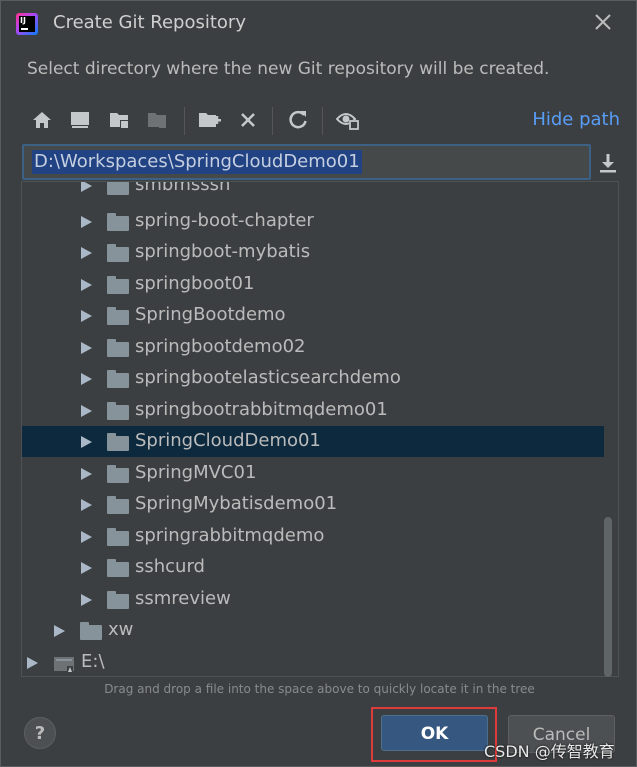  What do you see at coordinates (313, 567) in the screenshot?
I see `tree-row: sshcurd` at bounding box center [313, 567].